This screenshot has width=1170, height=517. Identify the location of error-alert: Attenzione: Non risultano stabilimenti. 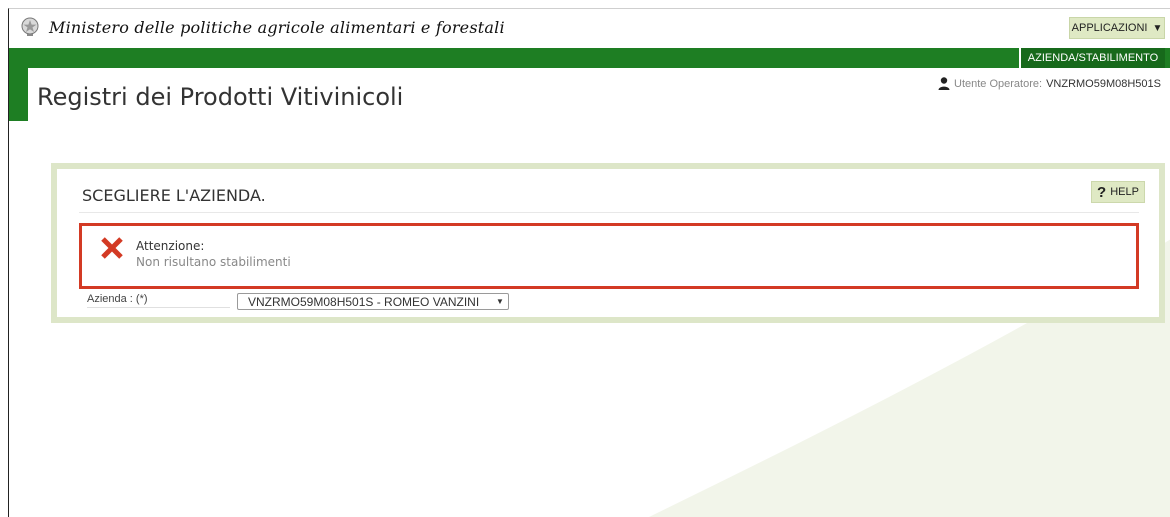
(609, 256).